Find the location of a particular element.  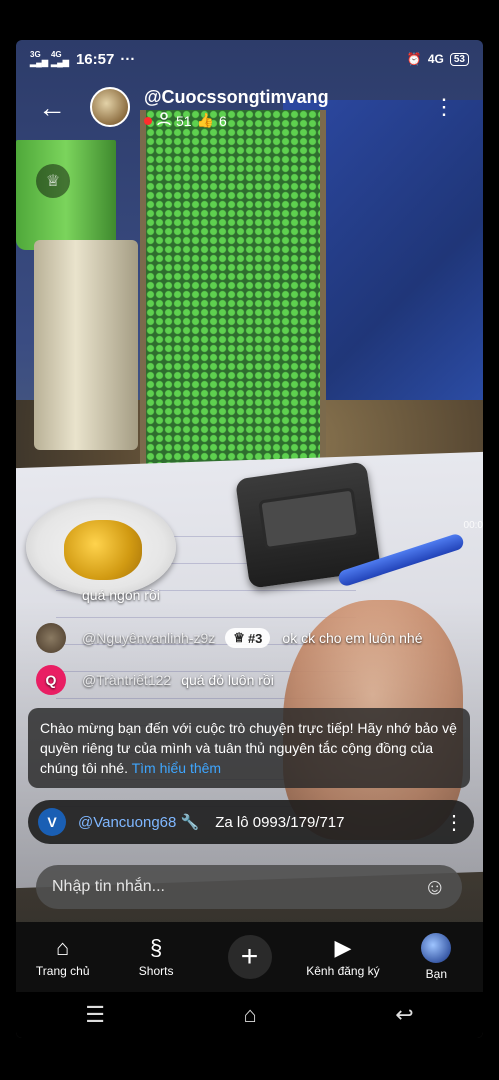

video-timestamp: 00:0 is located at coordinates (473, 525).